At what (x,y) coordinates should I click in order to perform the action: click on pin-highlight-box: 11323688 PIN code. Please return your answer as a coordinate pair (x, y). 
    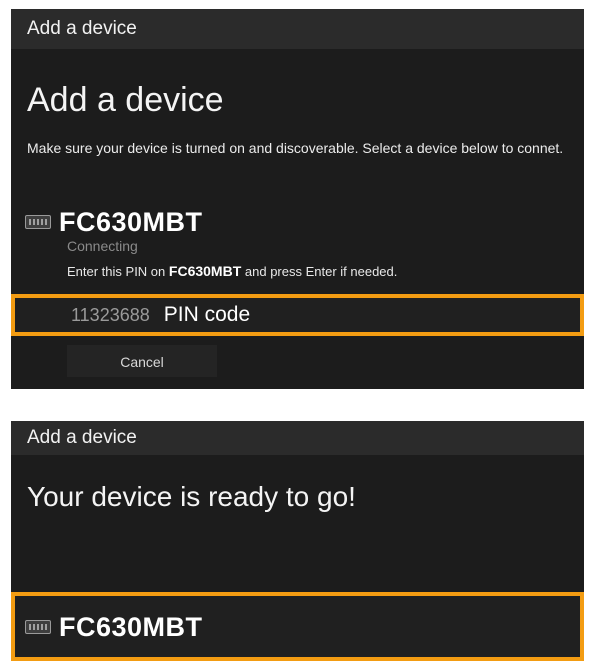
    Looking at the image, I should click on (297, 315).